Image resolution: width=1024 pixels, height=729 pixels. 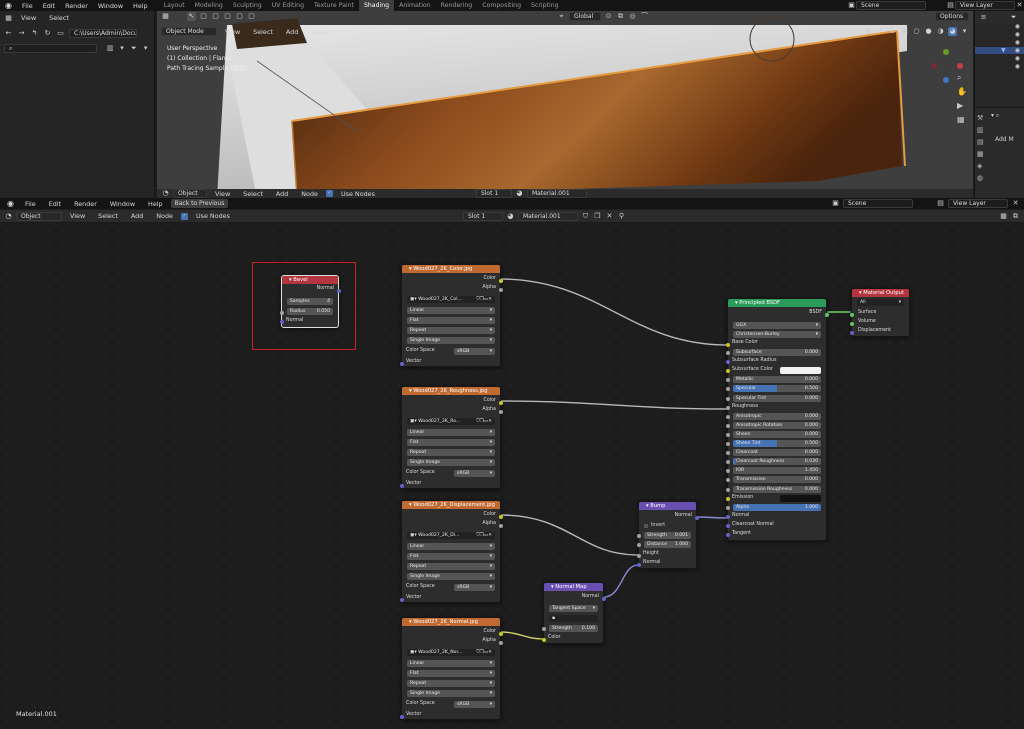 What do you see at coordinates (21, 33) in the screenshot?
I see `forward-arrow-icon: →` at bounding box center [21, 33].